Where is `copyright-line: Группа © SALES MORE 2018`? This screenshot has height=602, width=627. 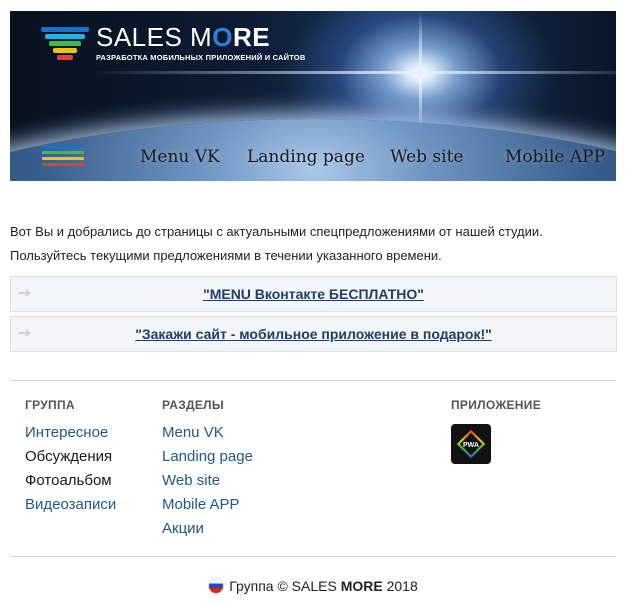
copyright-line: Группа © SALES MORE 2018 is located at coordinates (313, 586).